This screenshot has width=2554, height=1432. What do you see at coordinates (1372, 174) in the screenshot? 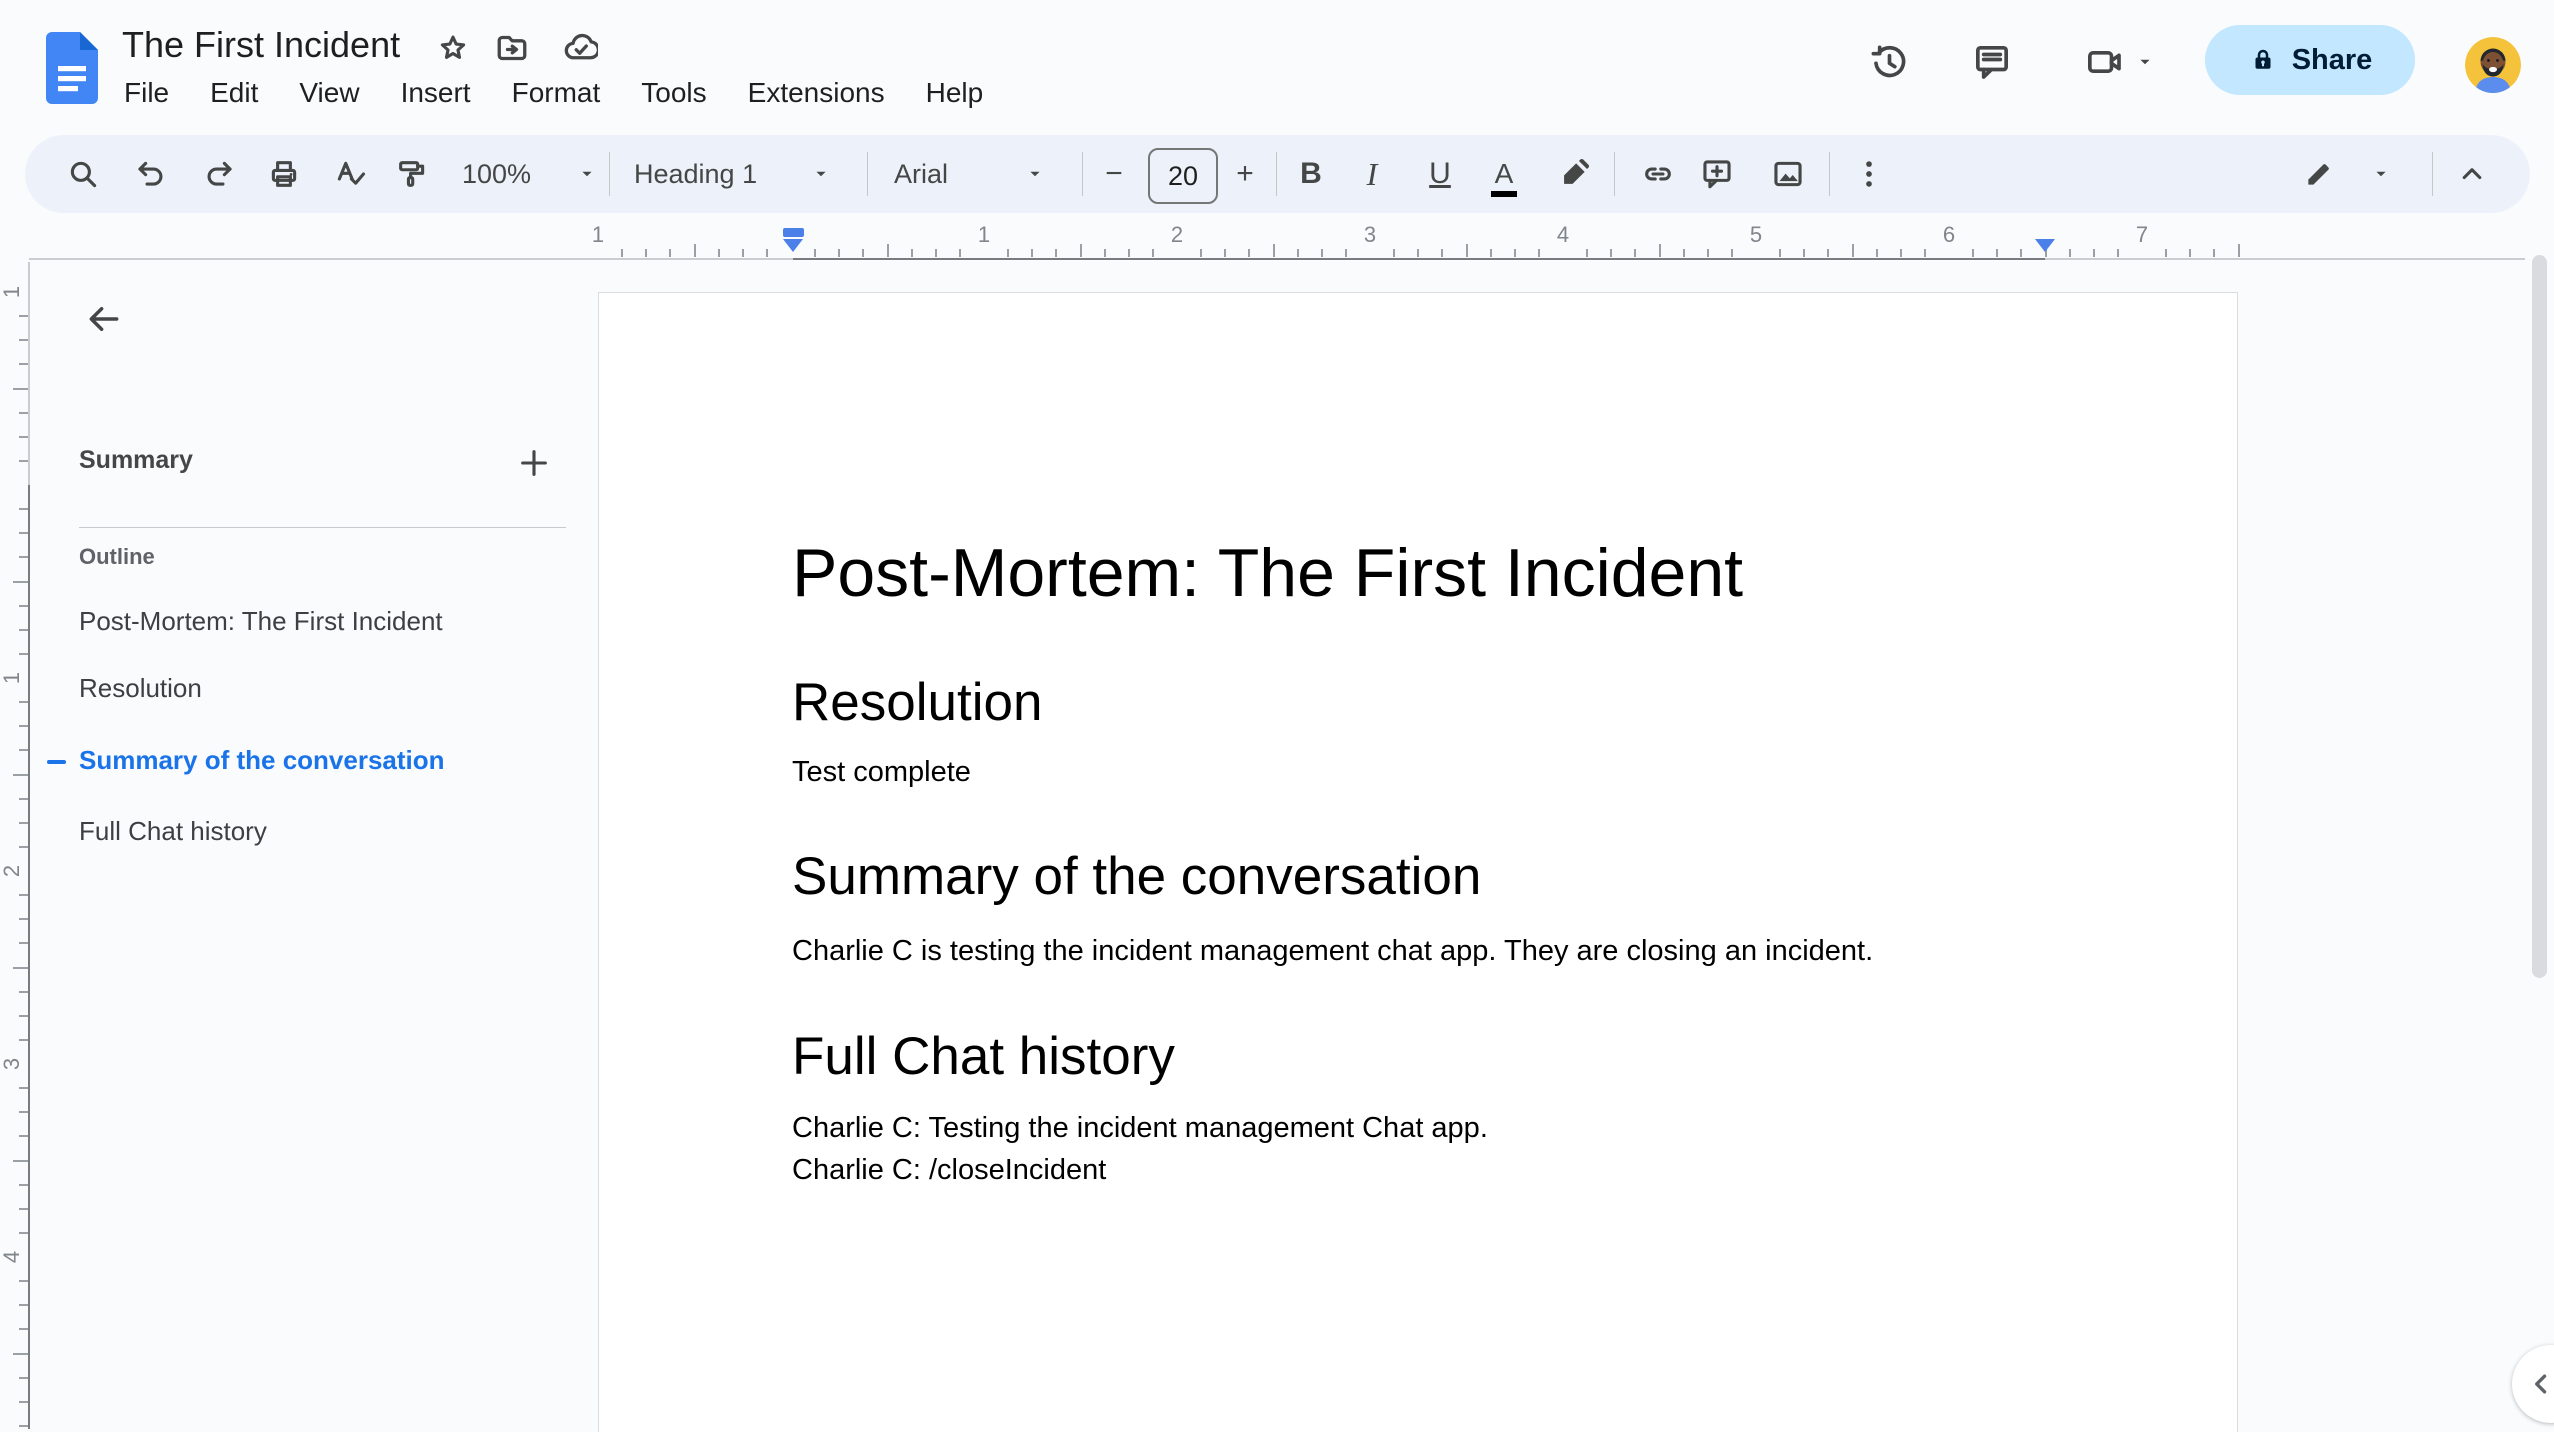
I see `italic-button: I` at bounding box center [1372, 174].